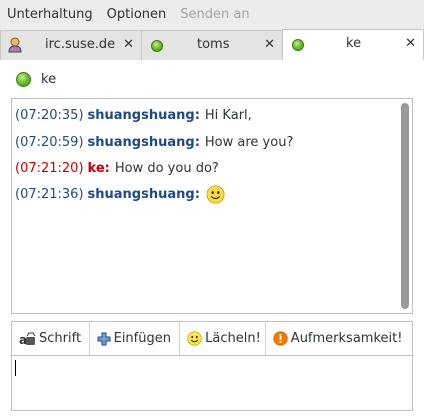 The image size is (424, 417). What do you see at coordinates (27, 339) in the screenshot?
I see `font-icon: a` at bounding box center [27, 339].